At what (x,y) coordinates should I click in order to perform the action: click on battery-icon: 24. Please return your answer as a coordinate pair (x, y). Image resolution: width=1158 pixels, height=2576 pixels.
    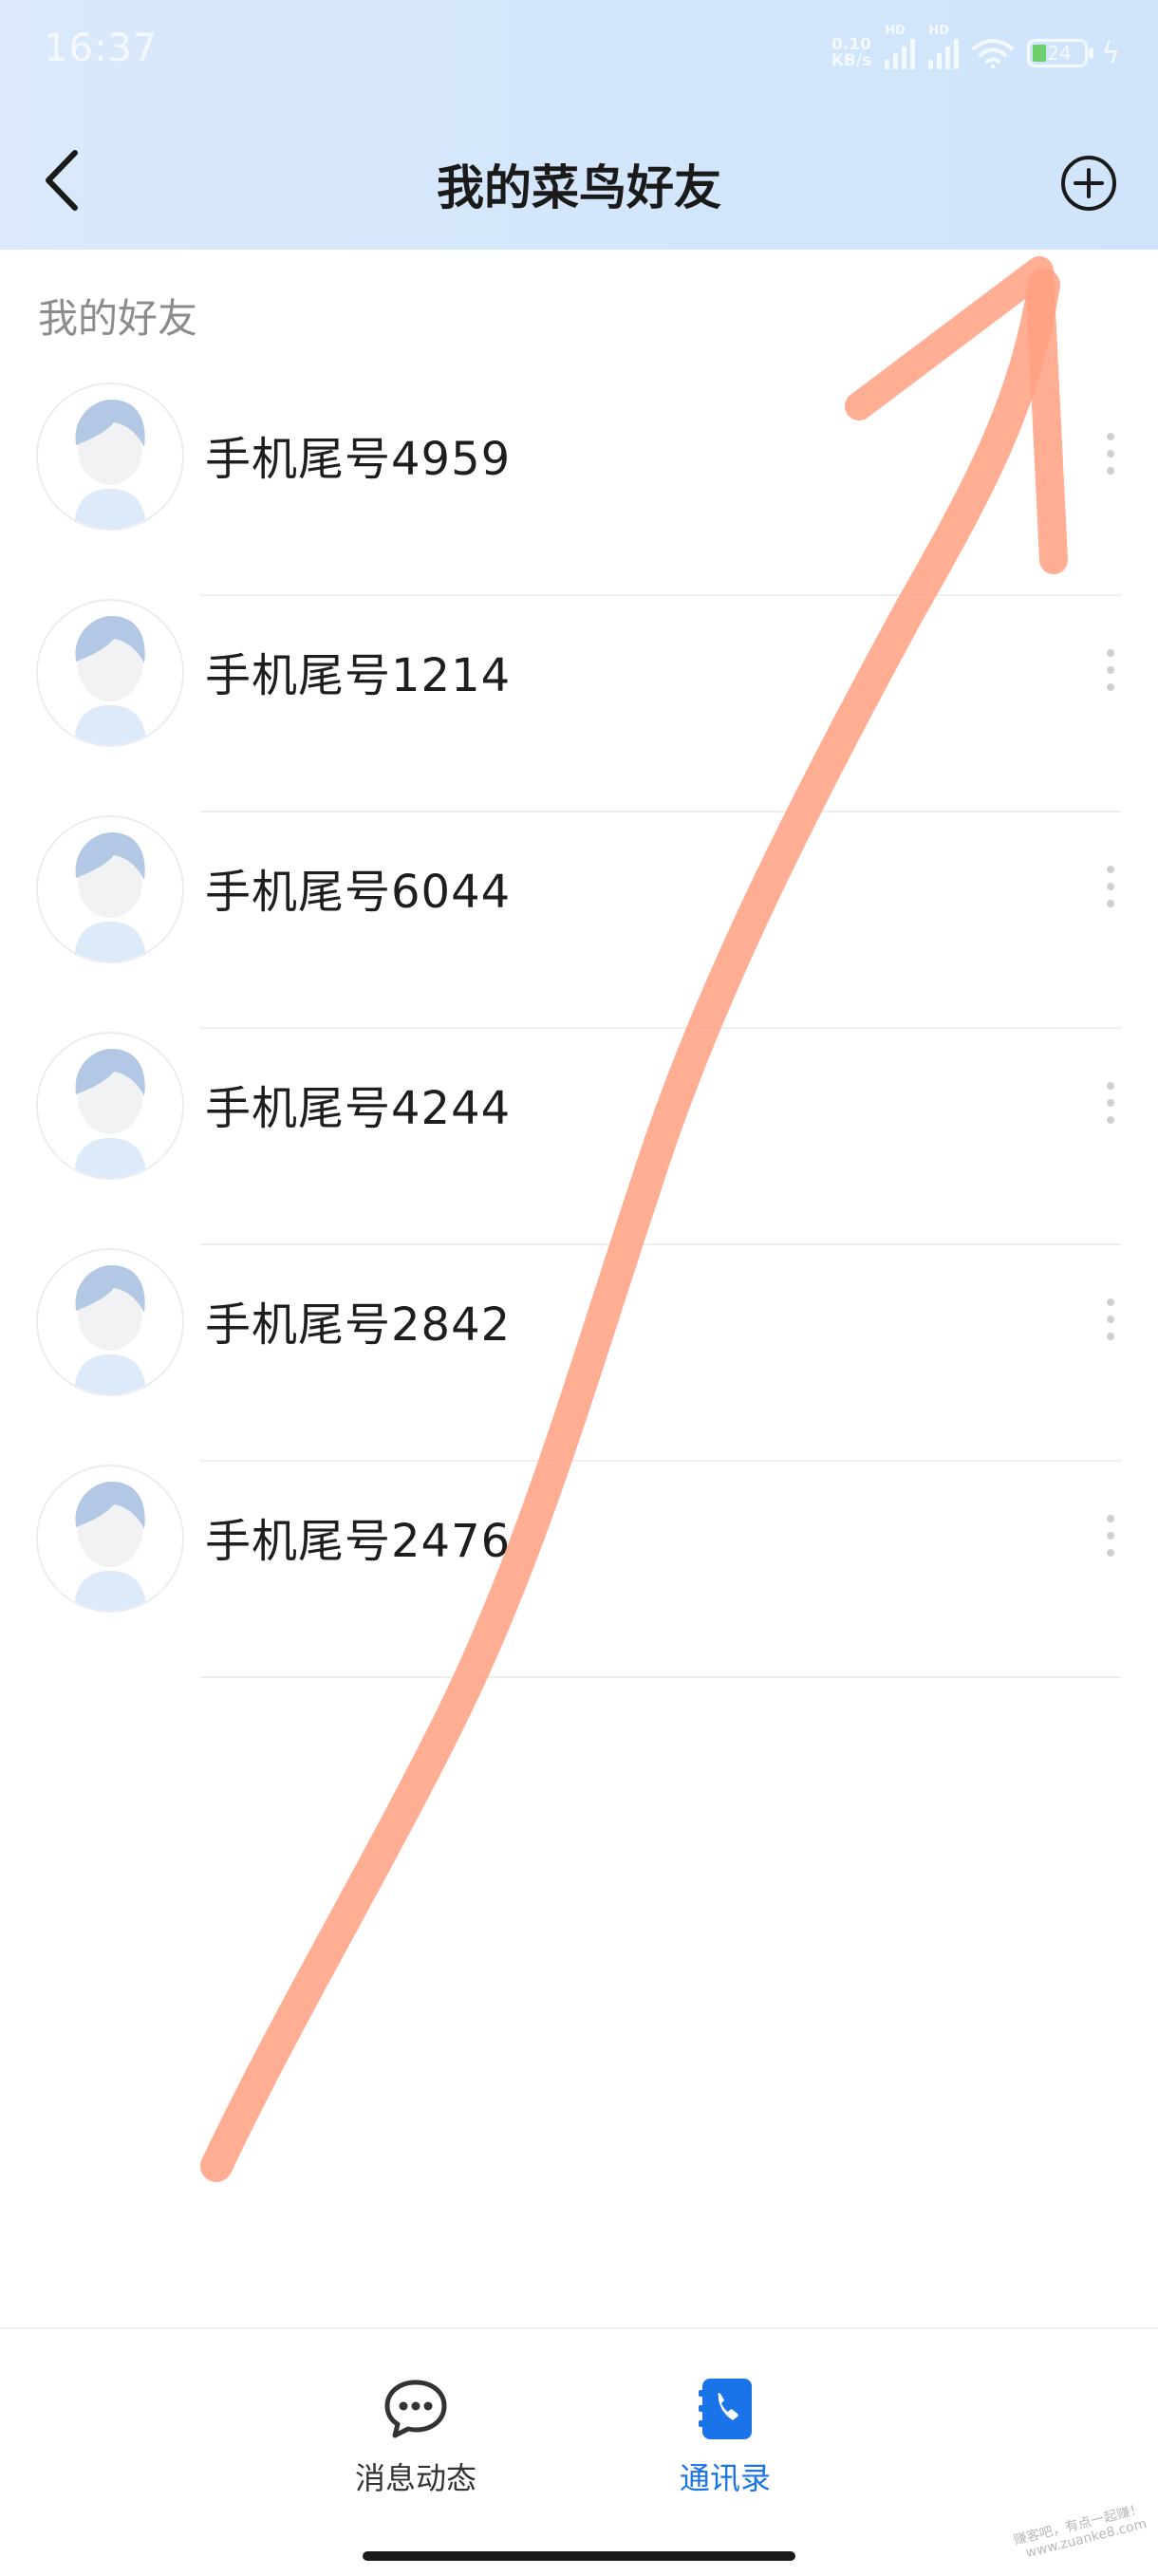
    Looking at the image, I should click on (1060, 53).